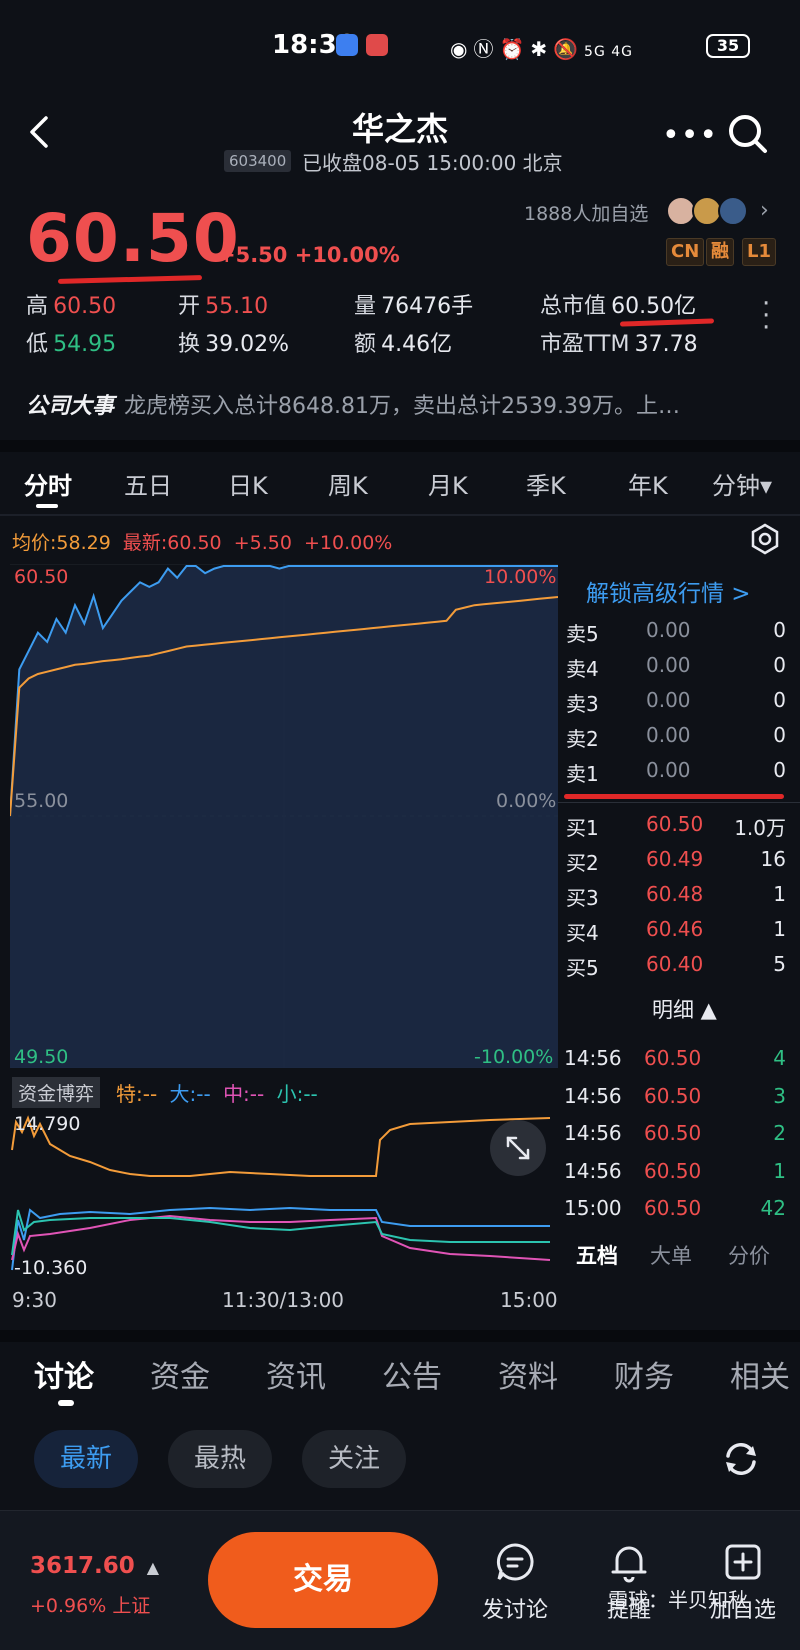  I want to click on y-label-bottom-pct: -10.00%, so click(514, 1057).